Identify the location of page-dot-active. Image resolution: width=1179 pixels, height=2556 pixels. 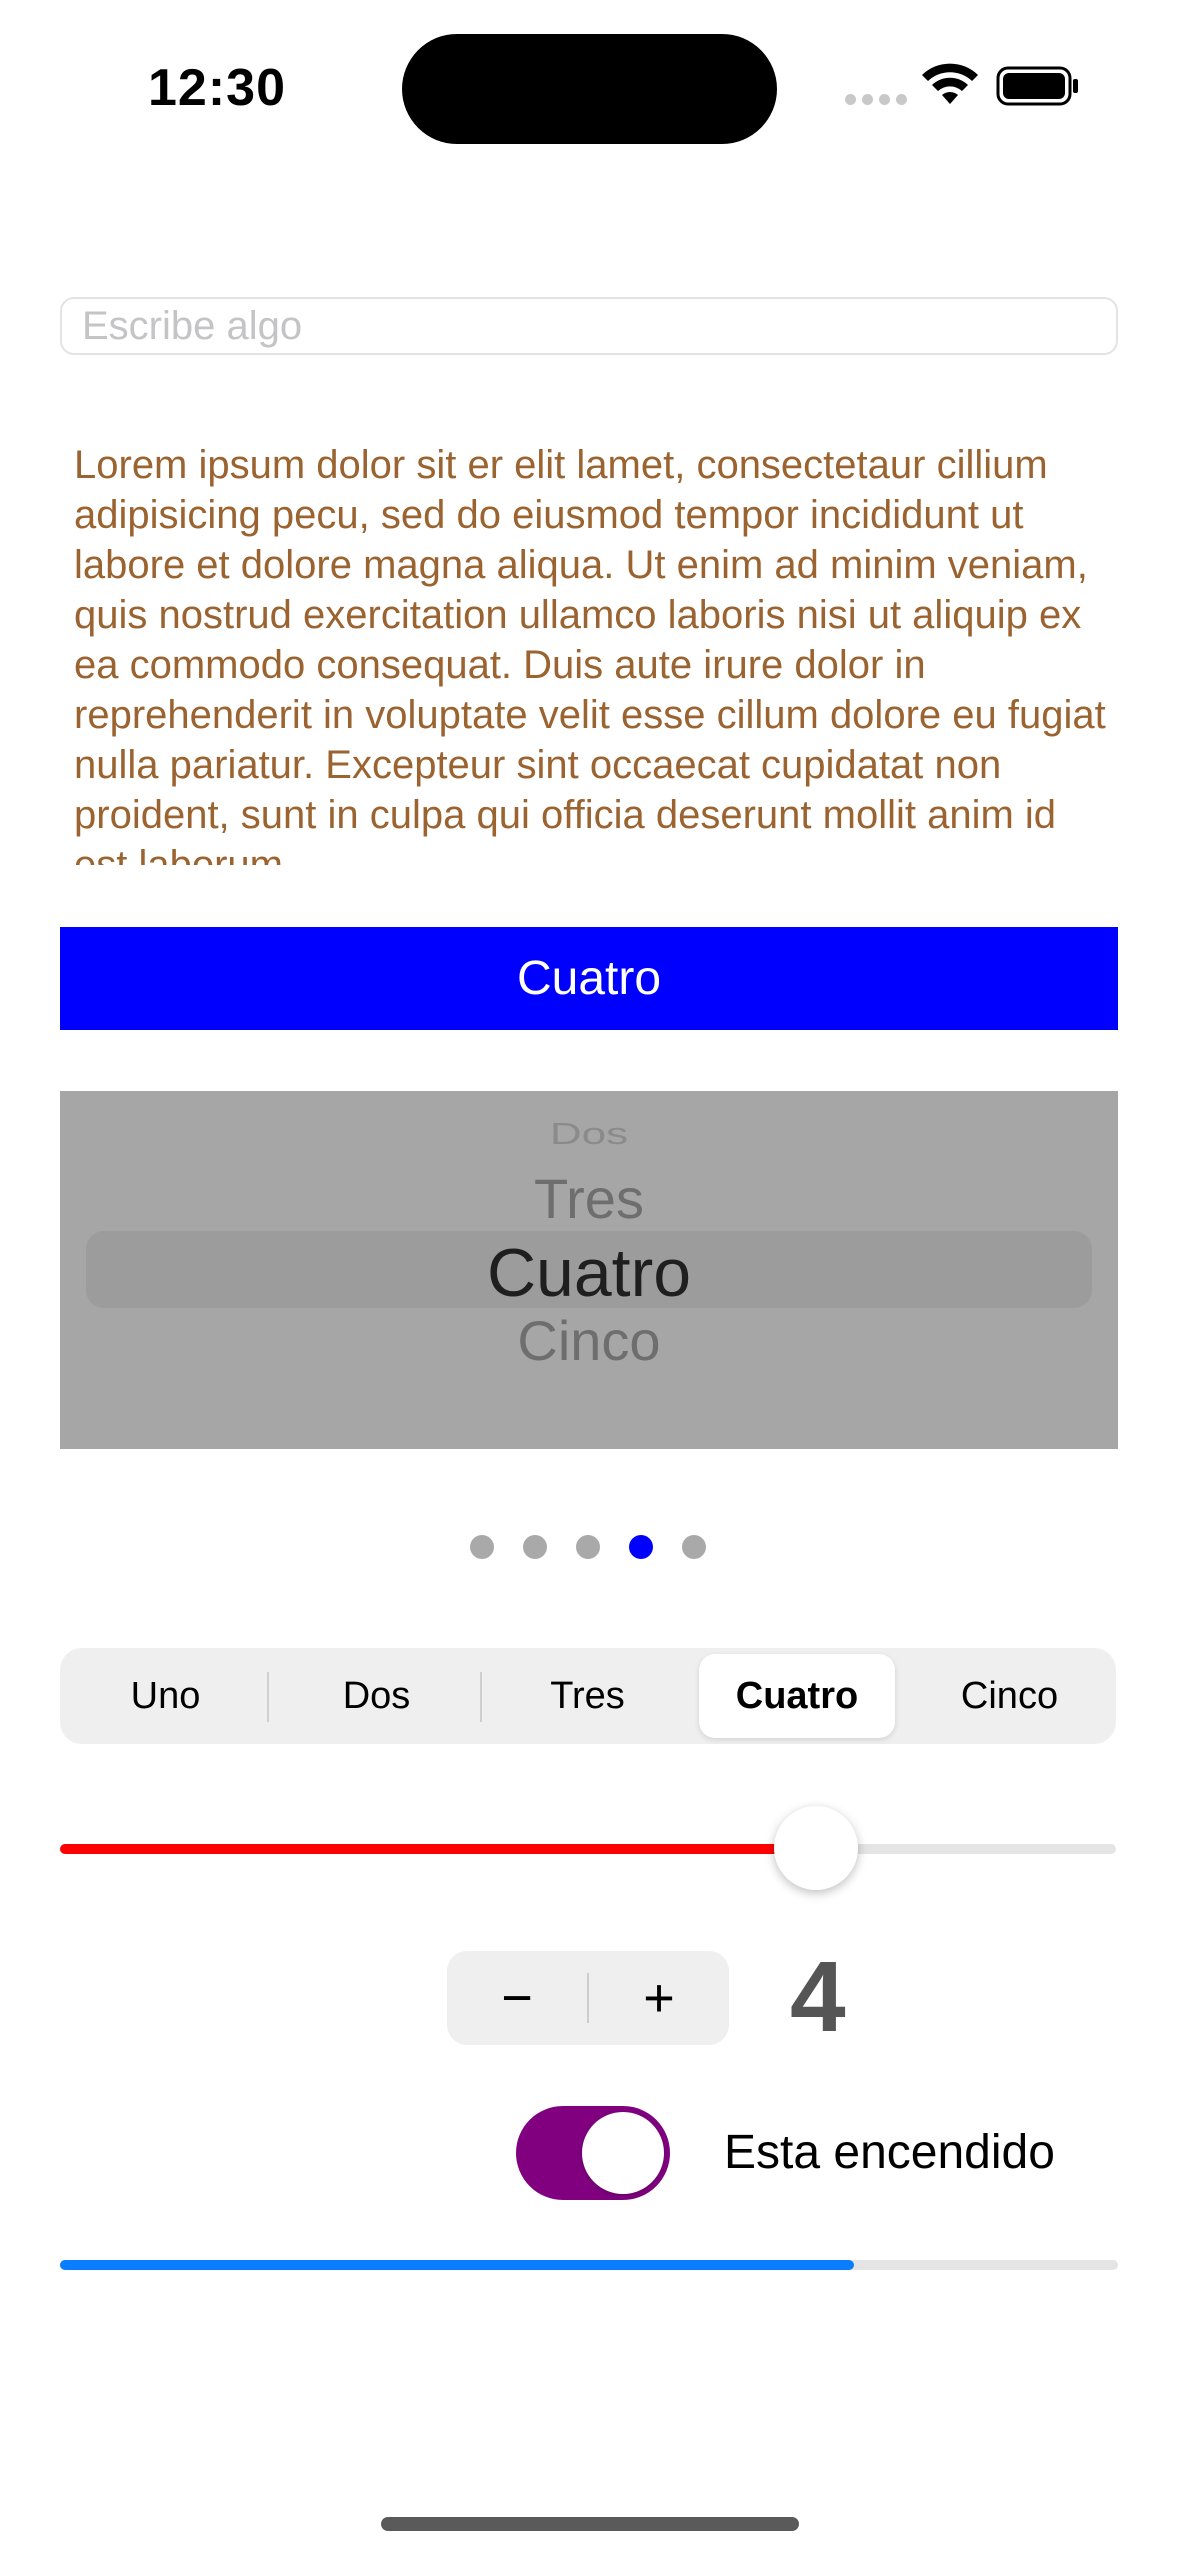
(641, 1547).